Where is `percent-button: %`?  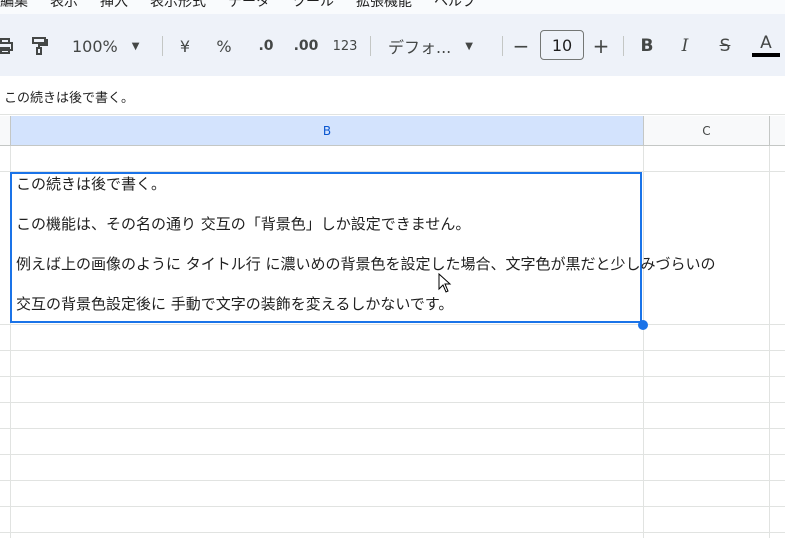
percent-button: % is located at coordinates (224, 46).